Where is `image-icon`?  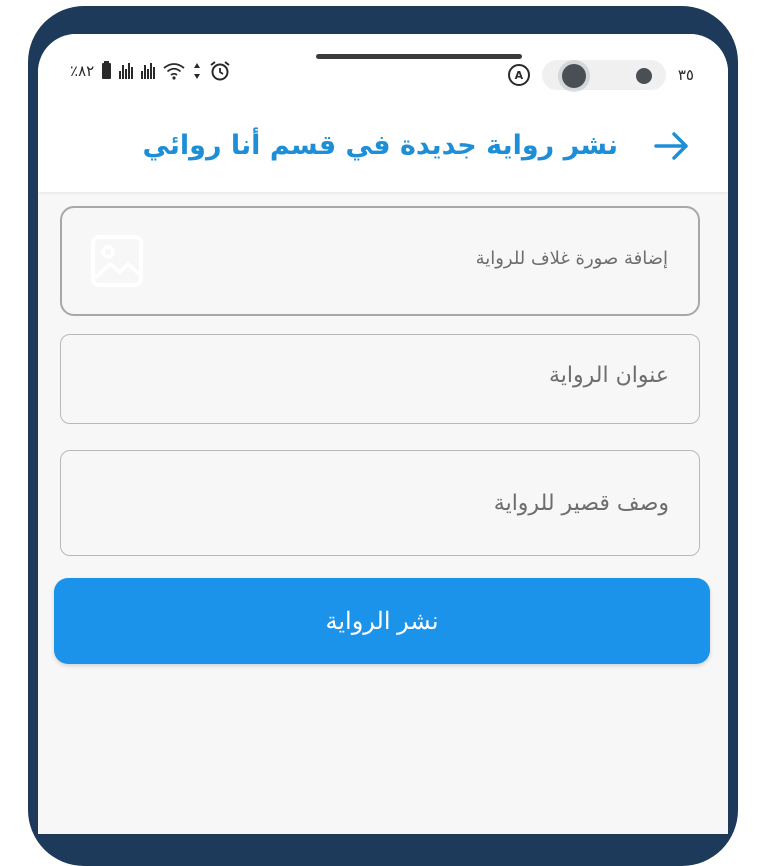 image-icon is located at coordinates (117, 261).